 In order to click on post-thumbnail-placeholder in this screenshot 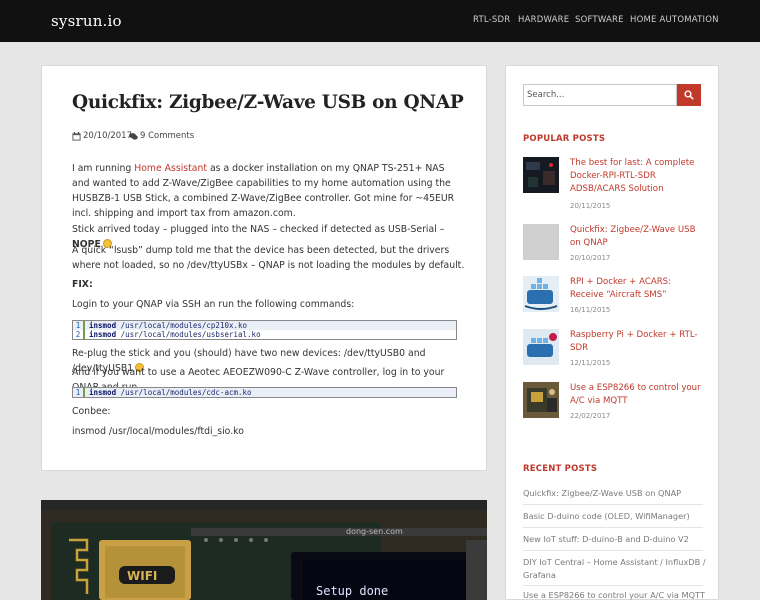, I will do `click(541, 242)`.